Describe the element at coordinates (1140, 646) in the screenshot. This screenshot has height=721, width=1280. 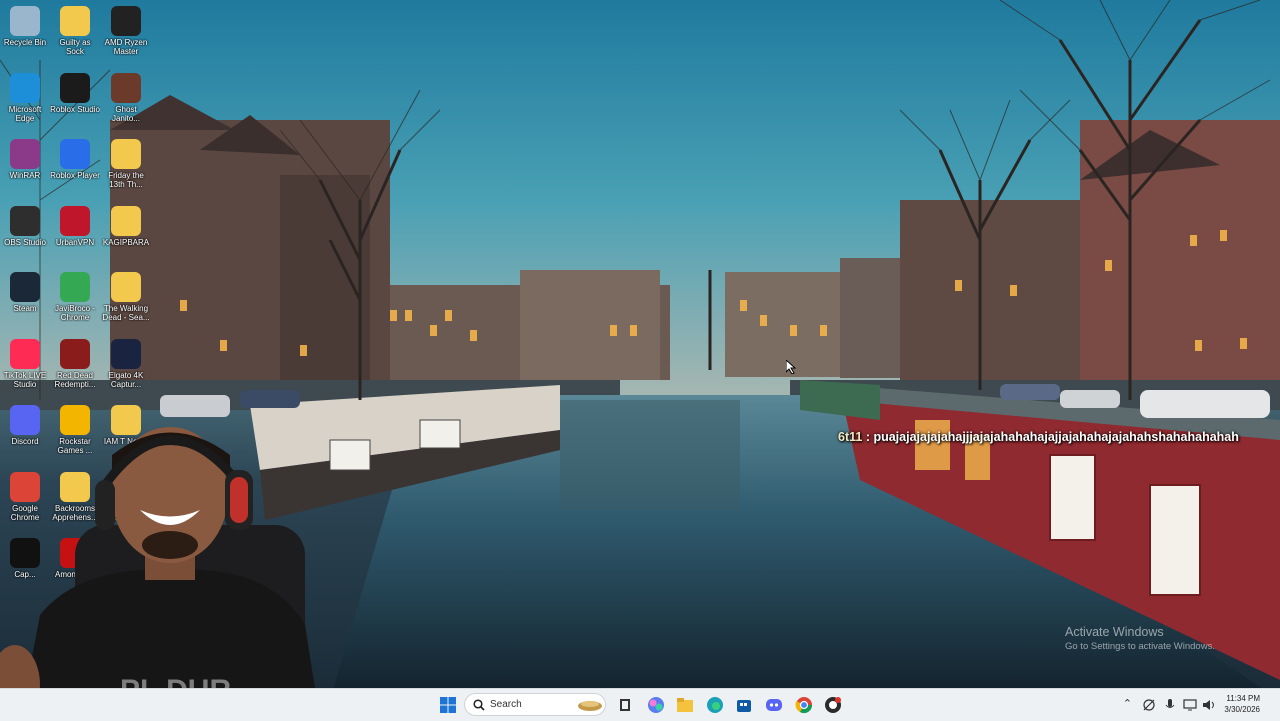
I see `watermark-subtitle: Go to Settings to activate Windows.` at that location.